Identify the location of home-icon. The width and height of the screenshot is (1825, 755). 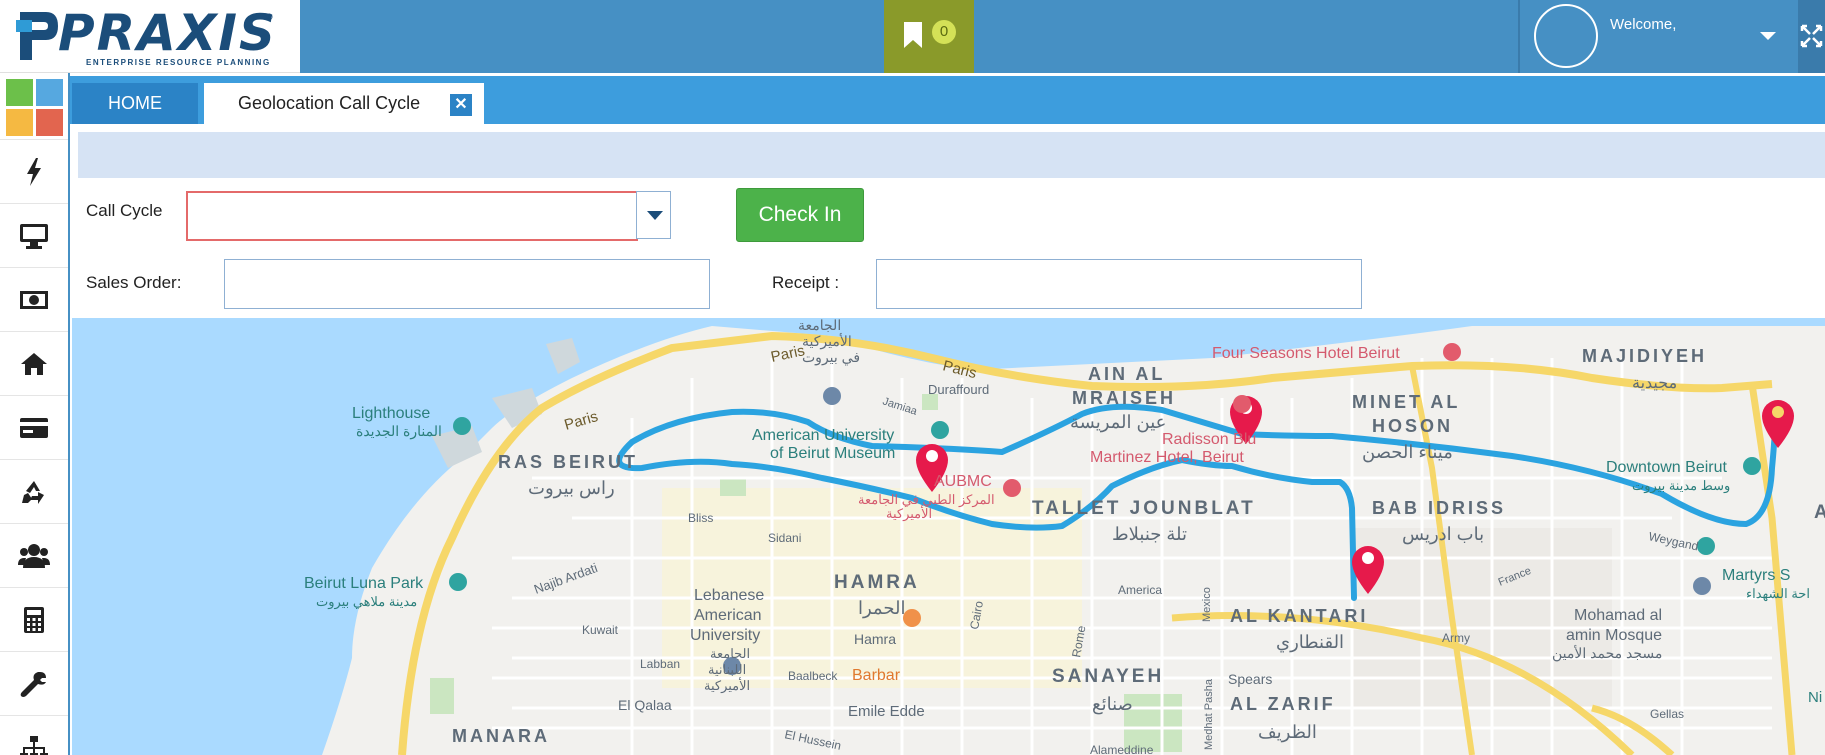
(34, 363).